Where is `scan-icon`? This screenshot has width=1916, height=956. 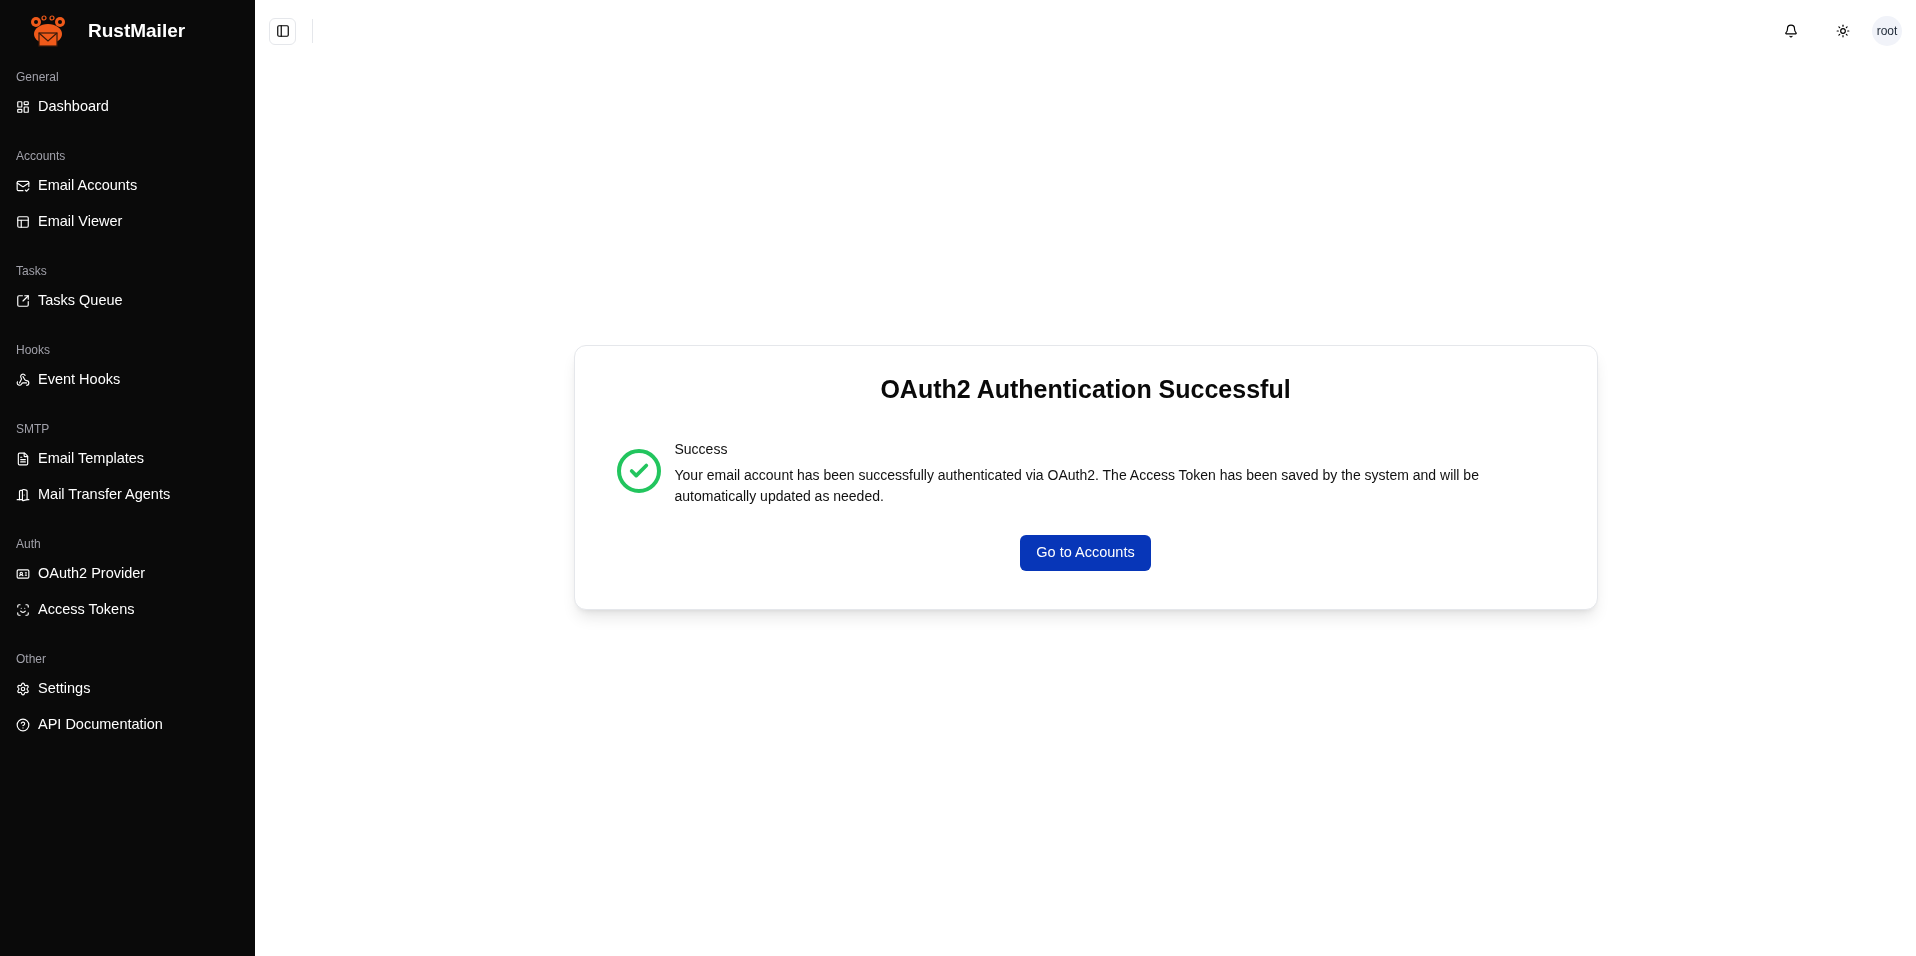 scan-icon is located at coordinates (23, 610).